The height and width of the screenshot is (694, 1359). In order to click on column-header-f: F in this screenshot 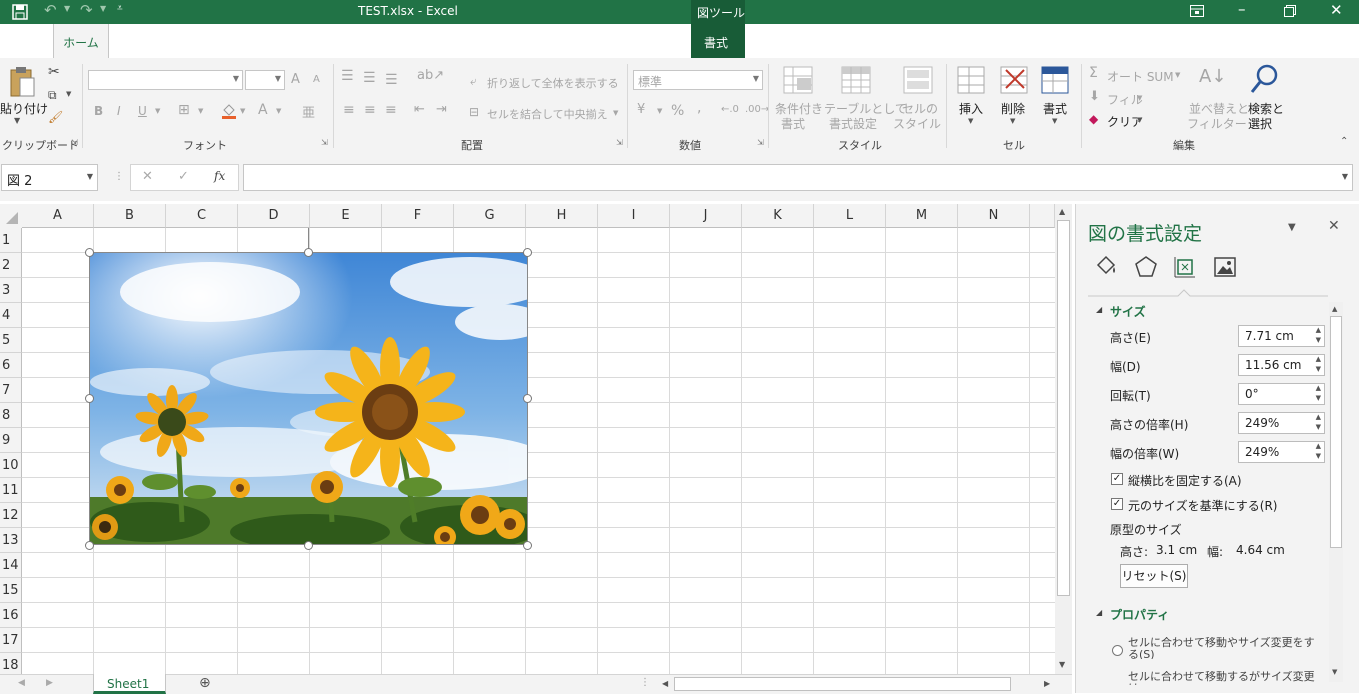, I will do `click(418, 216)`.